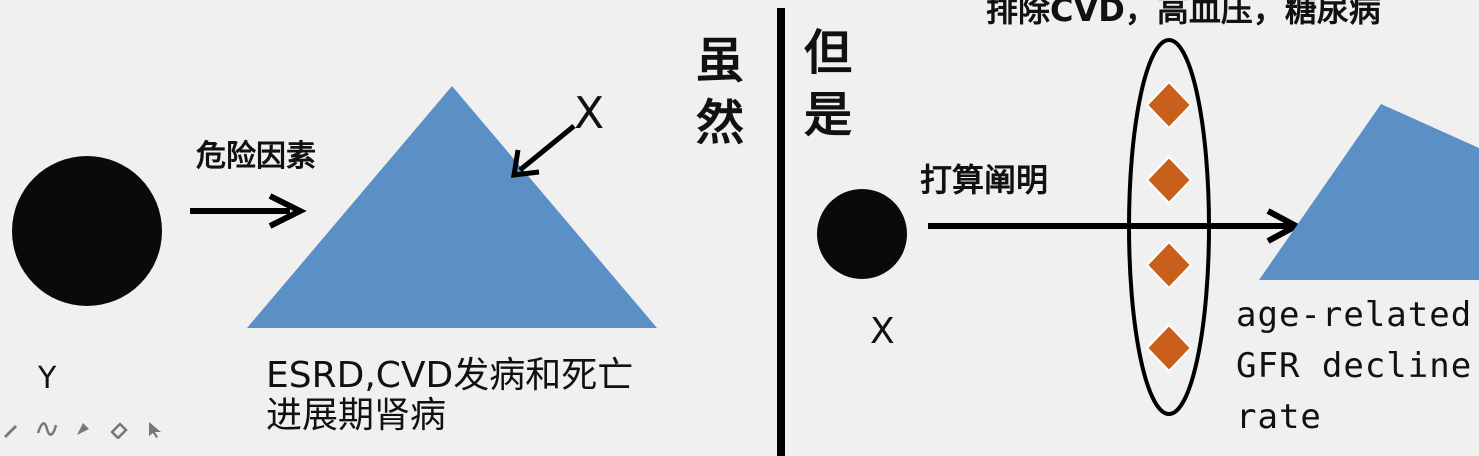 The height and width of the screenshot is (456, 1479). What do you see at coordinates (1183, 14) in the screenshot?
I see `exclusion-label: 排除CVD，高血压，糖尿病` at bounding box center [1183, 14].